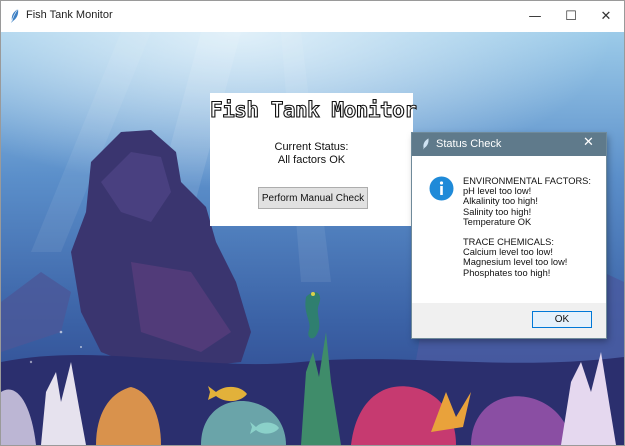  Describe the element at coordinates (497, 191) in the screenshot. I see `message-line: pH level too low!` at that location.